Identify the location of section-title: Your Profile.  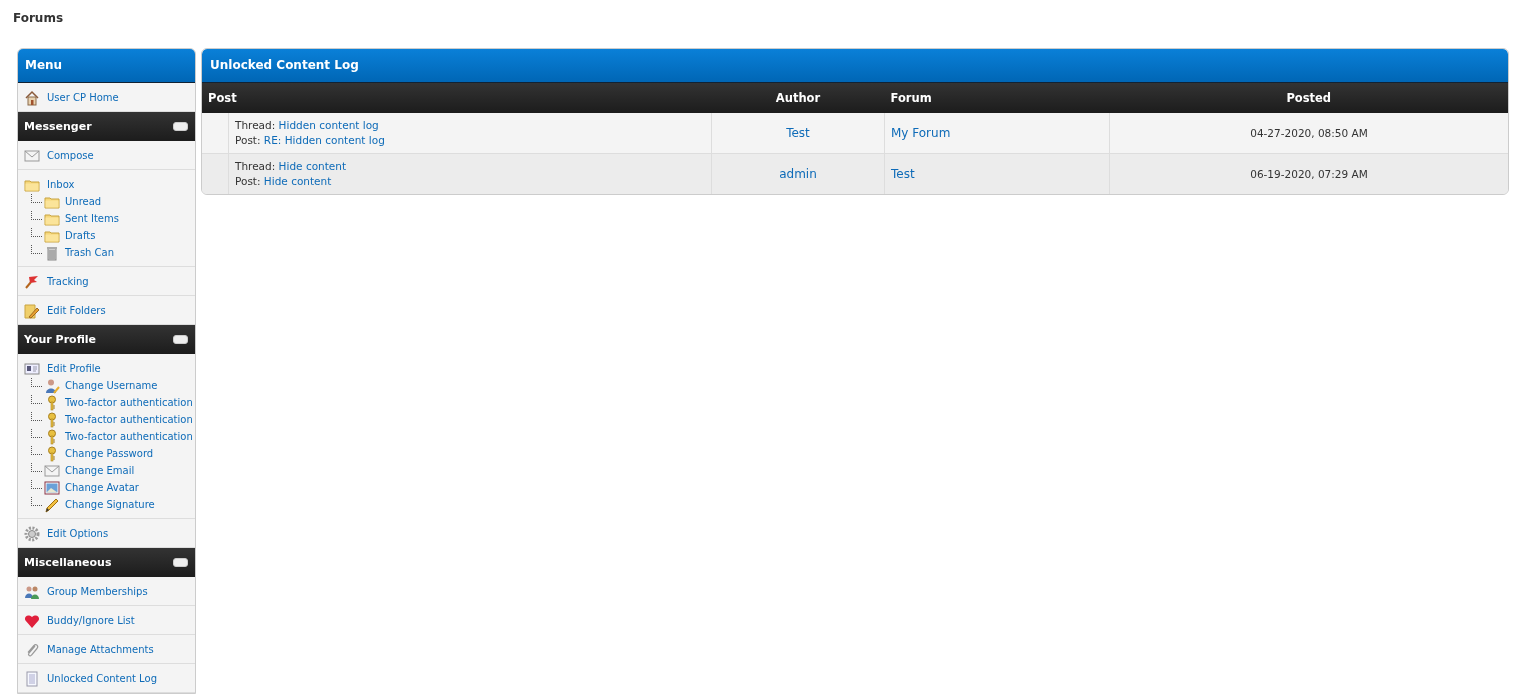
(60, 339).